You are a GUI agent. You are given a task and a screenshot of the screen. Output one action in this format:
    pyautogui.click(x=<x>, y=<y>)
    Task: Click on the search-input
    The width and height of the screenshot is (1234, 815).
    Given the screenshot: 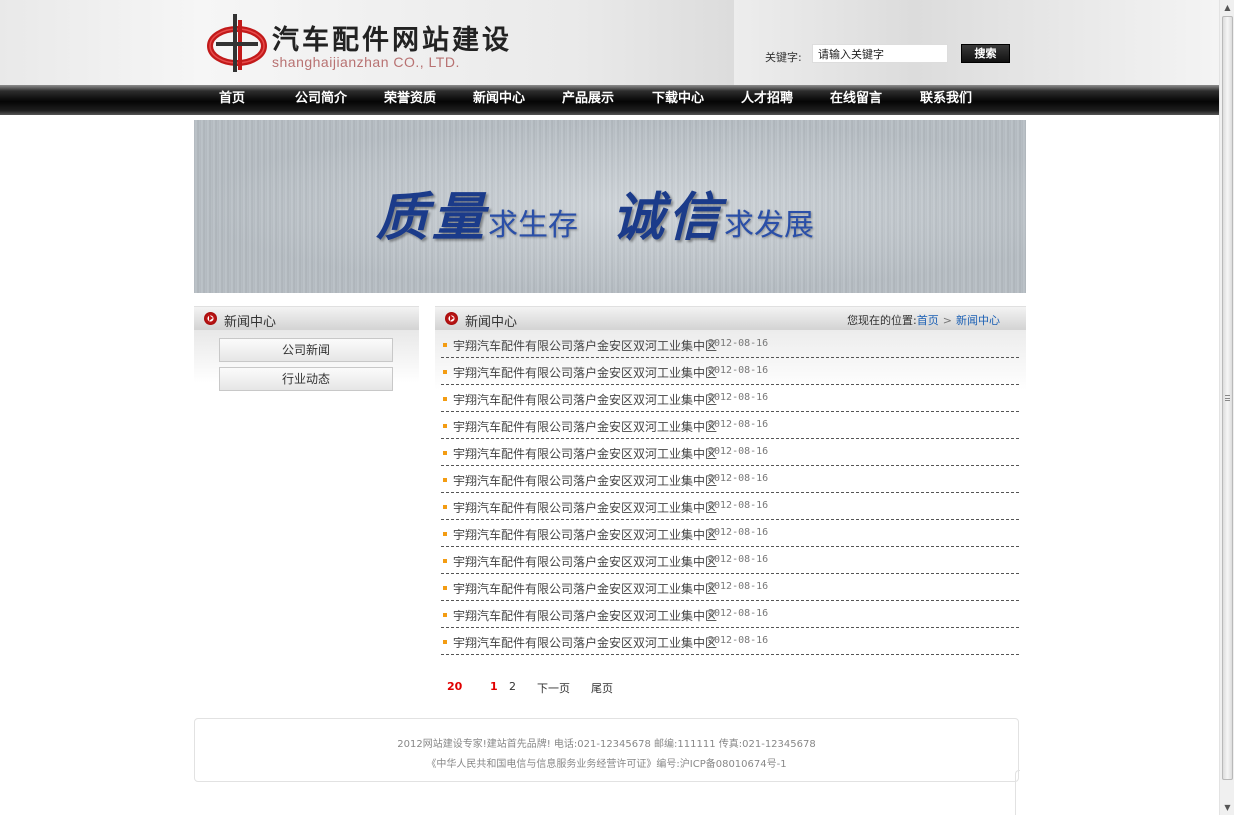 What is the action you would take?
    pyautogui.click(x=880, y=53)
    